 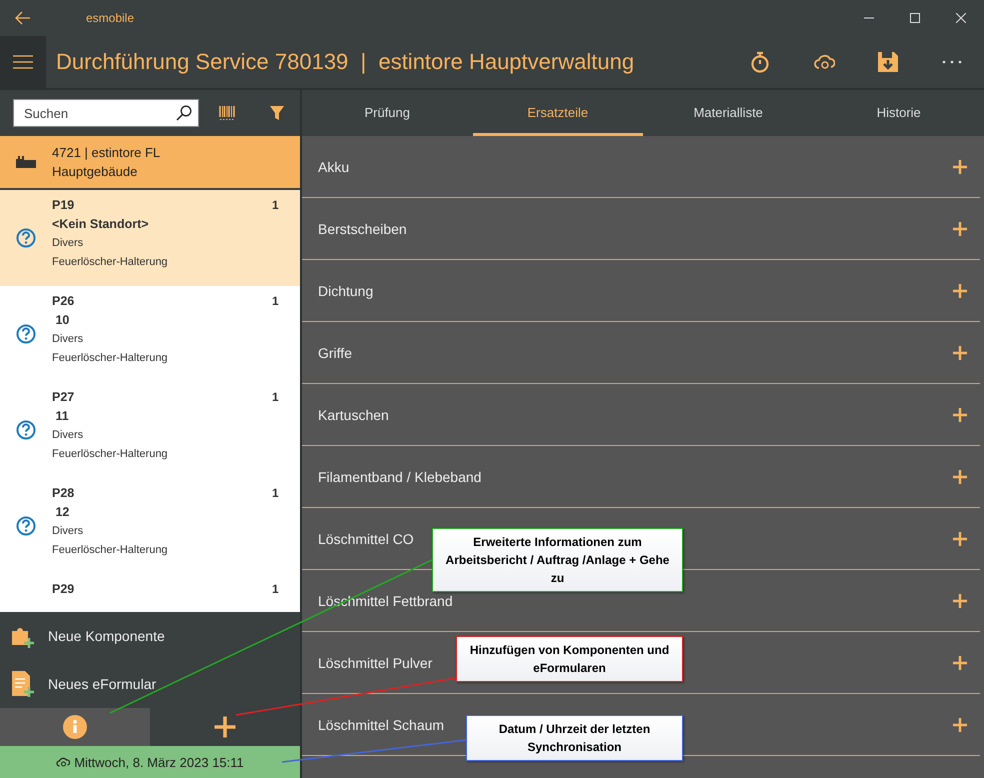 What do you see at coordinates (899, 113) in the screenshot?
I see `tab: Historie` at bounding box center [899, 113].